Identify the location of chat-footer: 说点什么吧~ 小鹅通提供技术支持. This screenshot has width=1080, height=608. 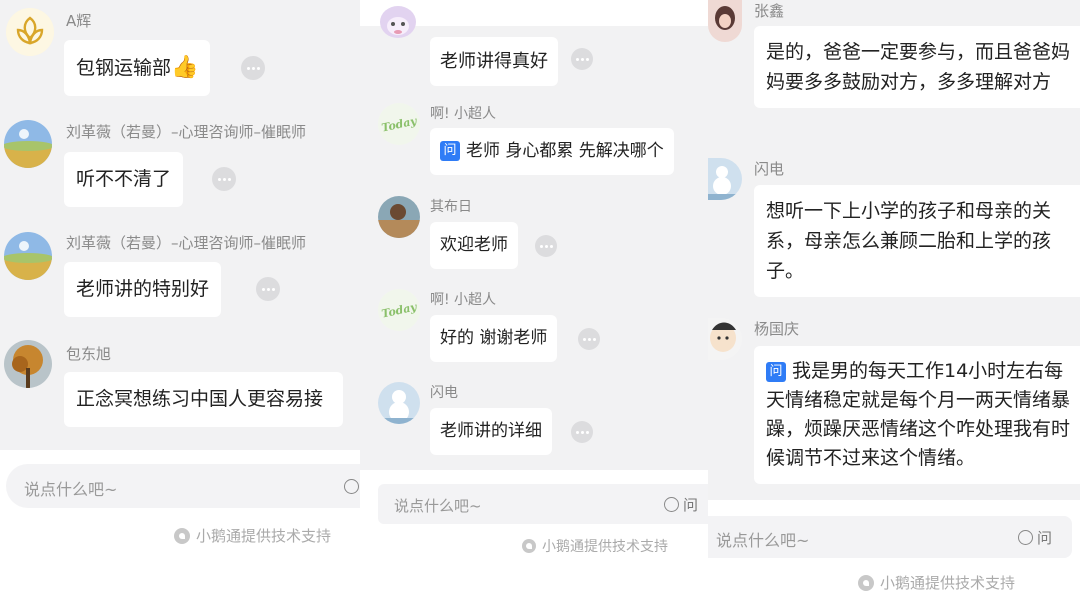
(180, 529).